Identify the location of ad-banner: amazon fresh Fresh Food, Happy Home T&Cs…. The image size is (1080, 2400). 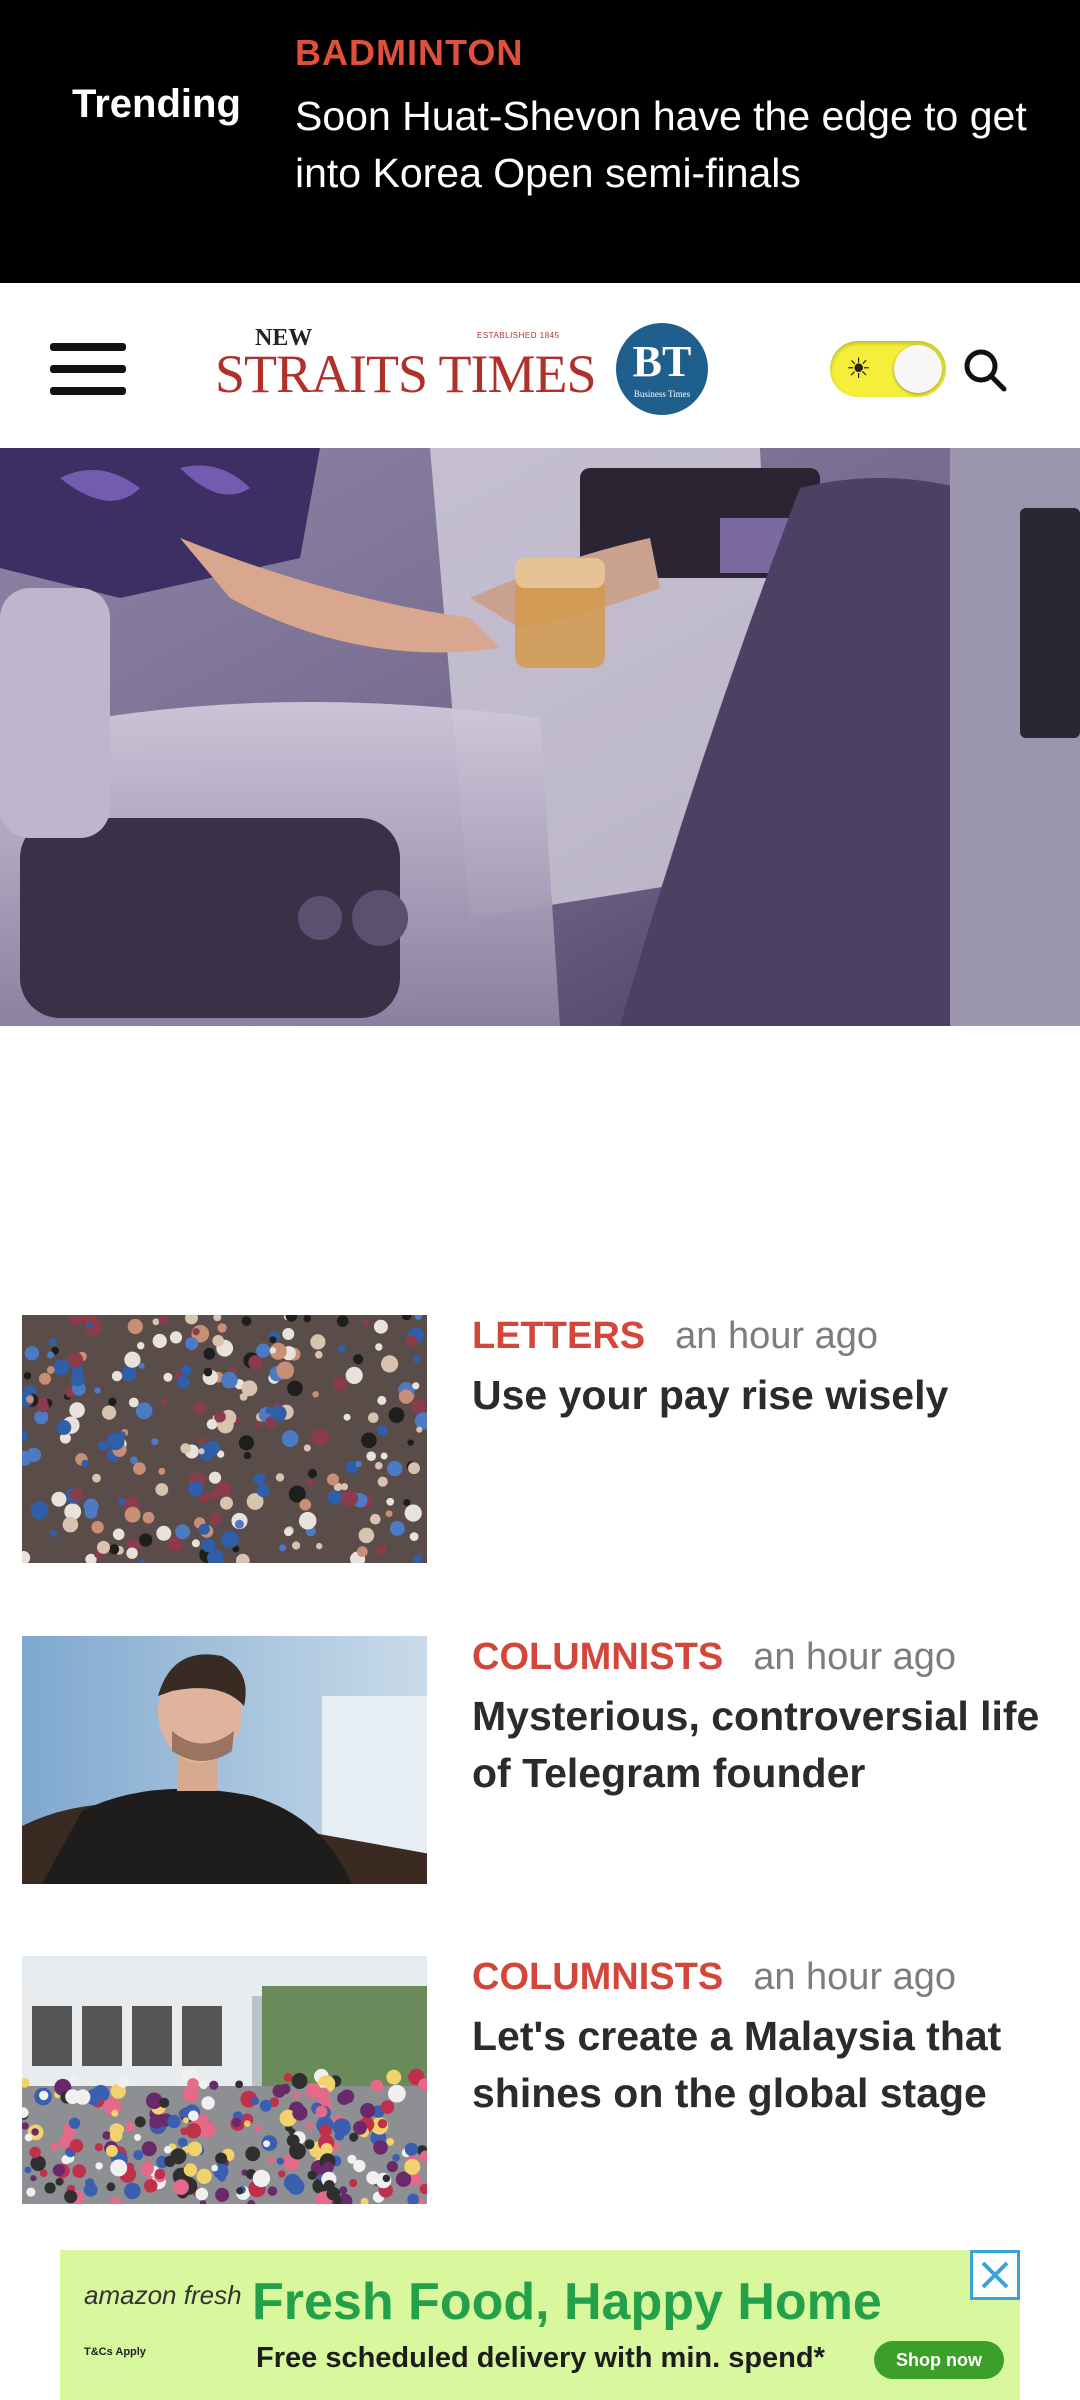
(540, 2325).